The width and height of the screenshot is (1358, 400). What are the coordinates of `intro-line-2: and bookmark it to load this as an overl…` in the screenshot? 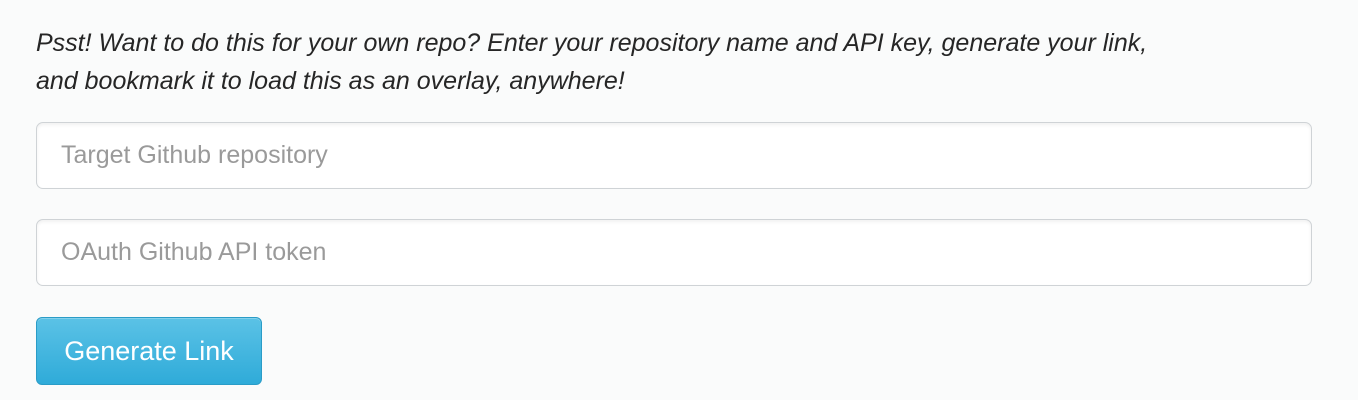 It's located at (330, 81).